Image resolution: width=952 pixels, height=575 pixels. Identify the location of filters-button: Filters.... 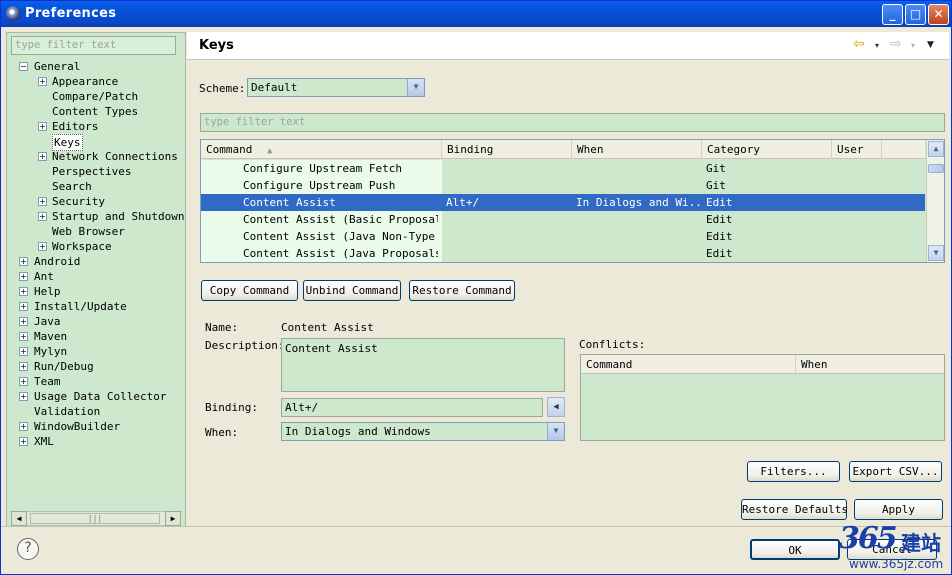
(793, 471).